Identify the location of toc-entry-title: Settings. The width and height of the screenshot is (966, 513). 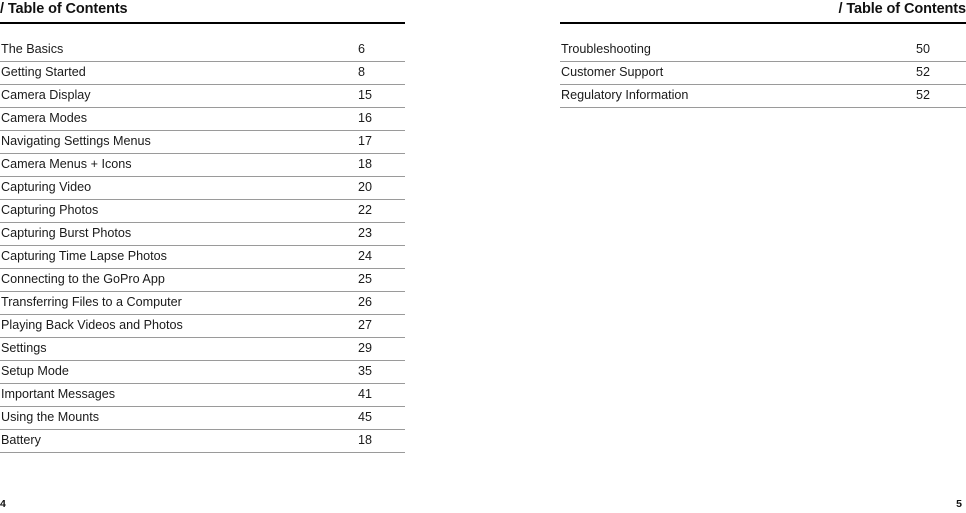
(179, 349).